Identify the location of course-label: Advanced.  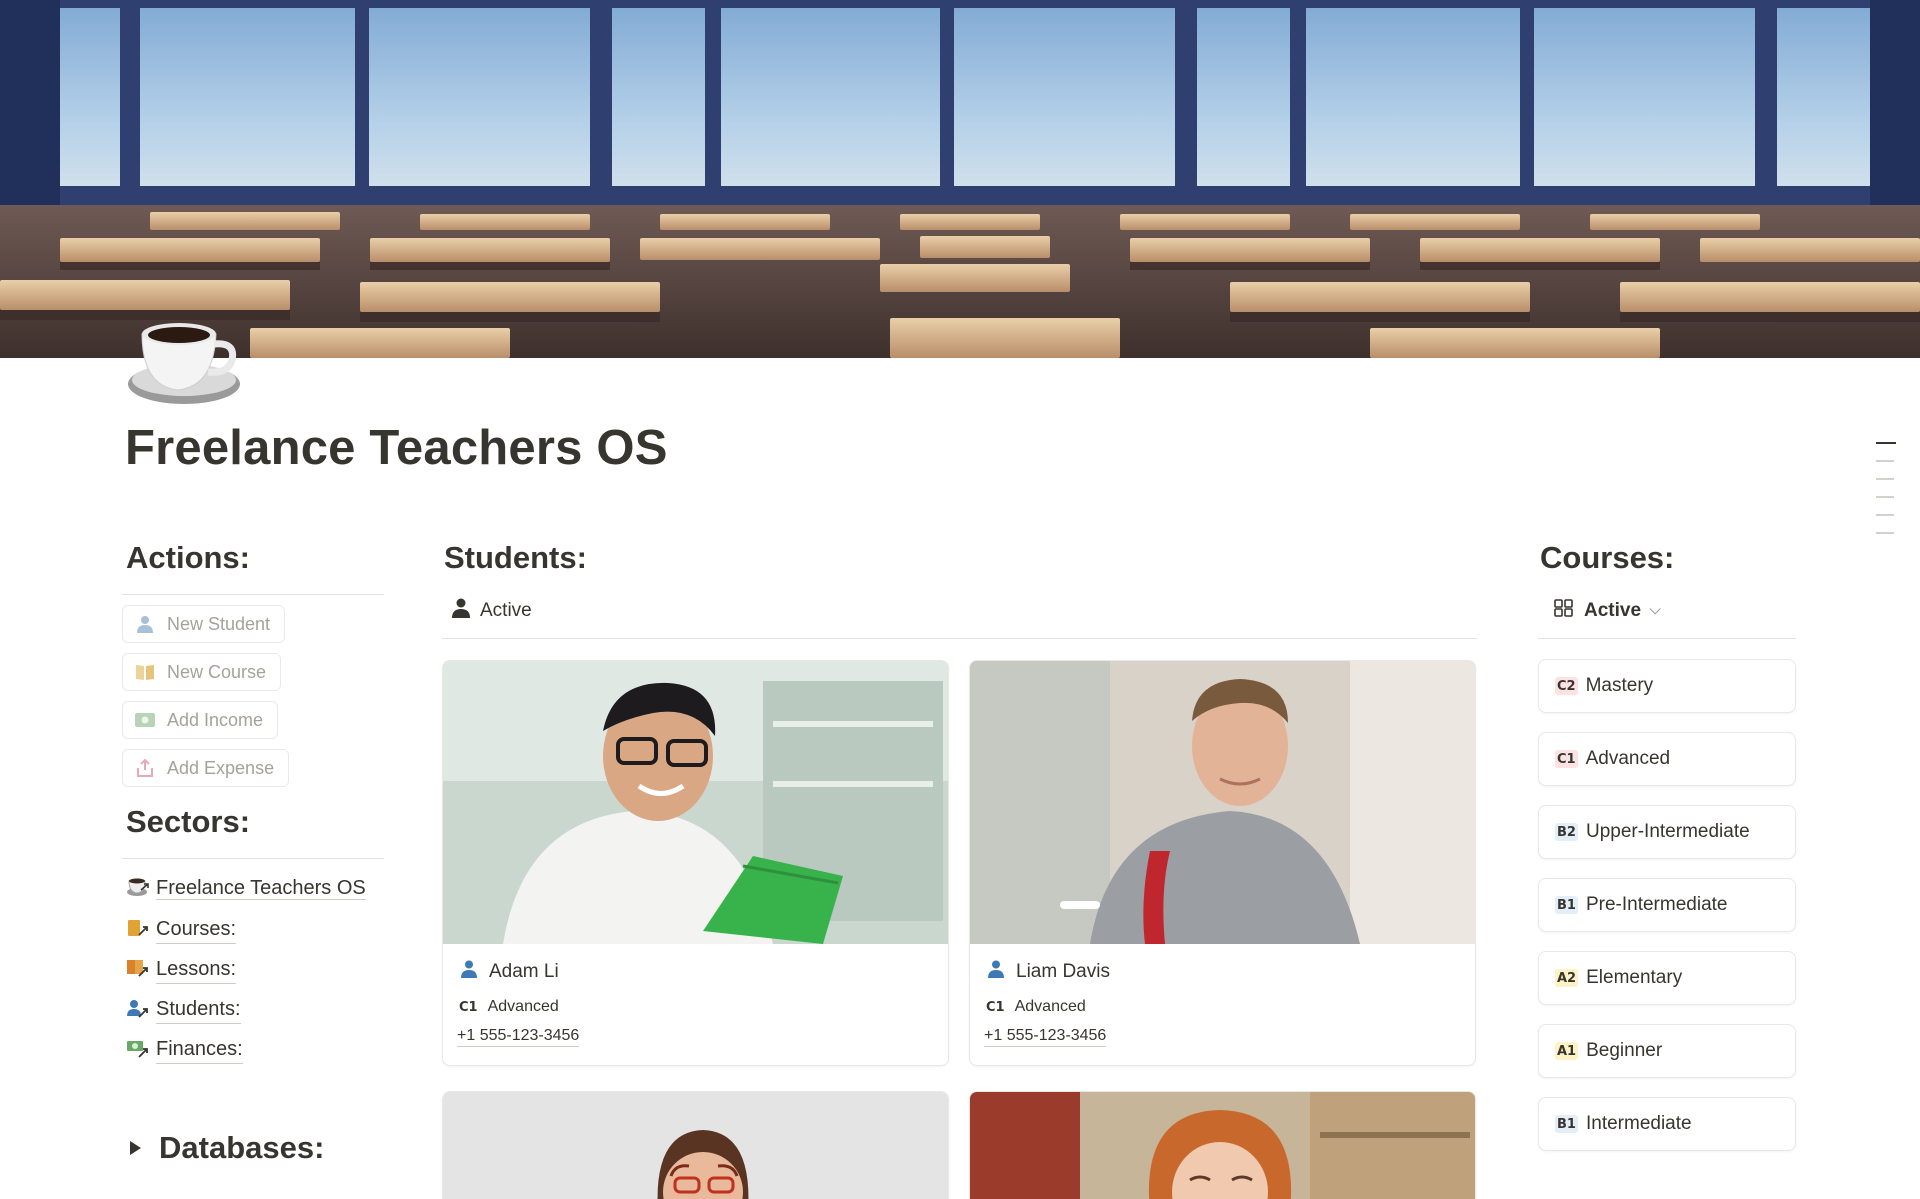
(1628, 758).